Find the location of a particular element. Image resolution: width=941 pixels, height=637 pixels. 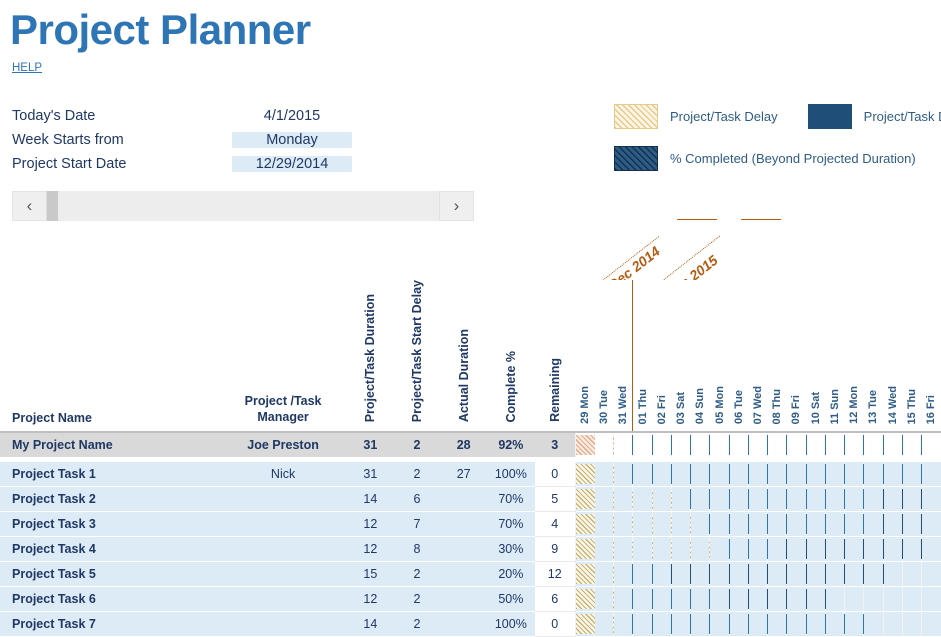

scroll-track is located at coordinates (243, 206).